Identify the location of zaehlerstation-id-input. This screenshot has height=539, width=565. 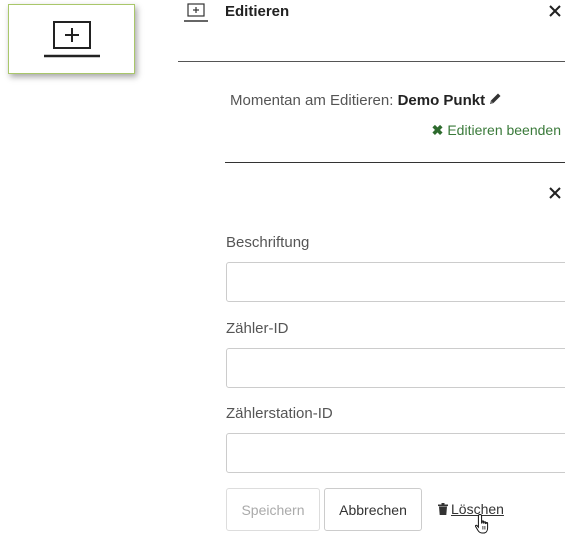
(395, 453).